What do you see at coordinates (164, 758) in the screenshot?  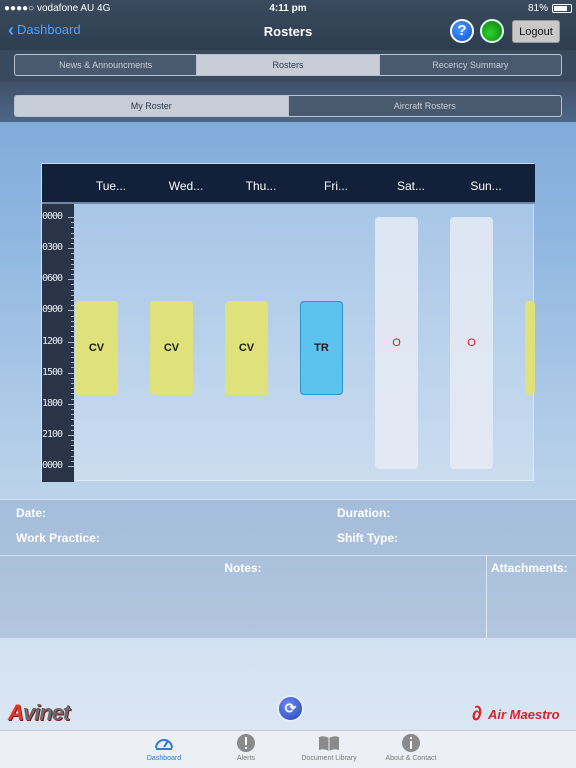 I see `tab-dashboard-label: Dashboard` at bounding box center [164, 758].